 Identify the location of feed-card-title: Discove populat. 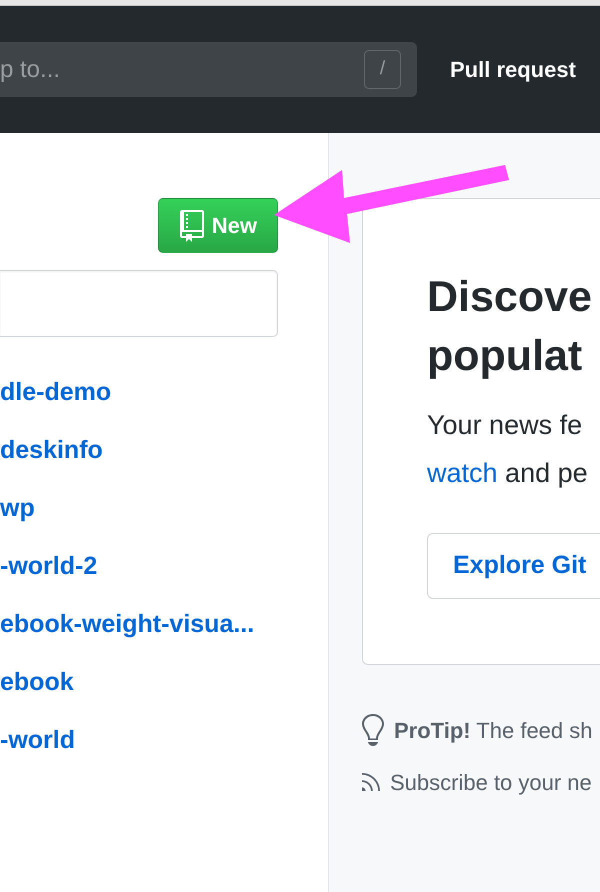
(510, 327).